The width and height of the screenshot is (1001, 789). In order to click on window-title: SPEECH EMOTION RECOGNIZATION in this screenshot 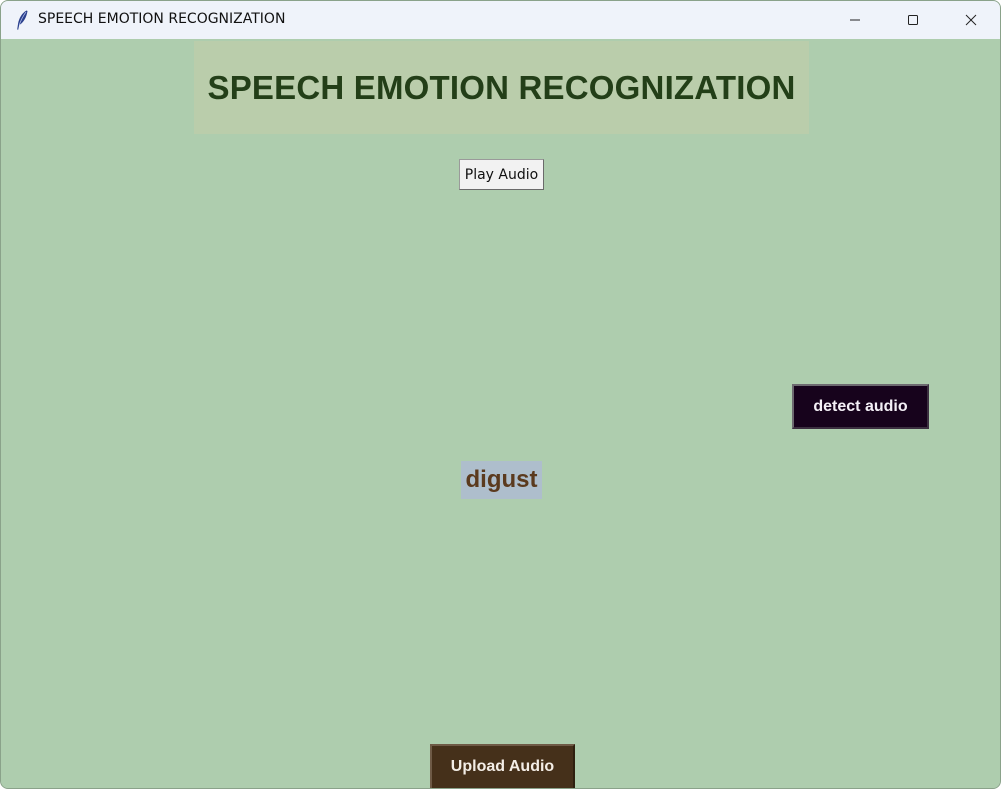, I will do `click(162, 19)`.